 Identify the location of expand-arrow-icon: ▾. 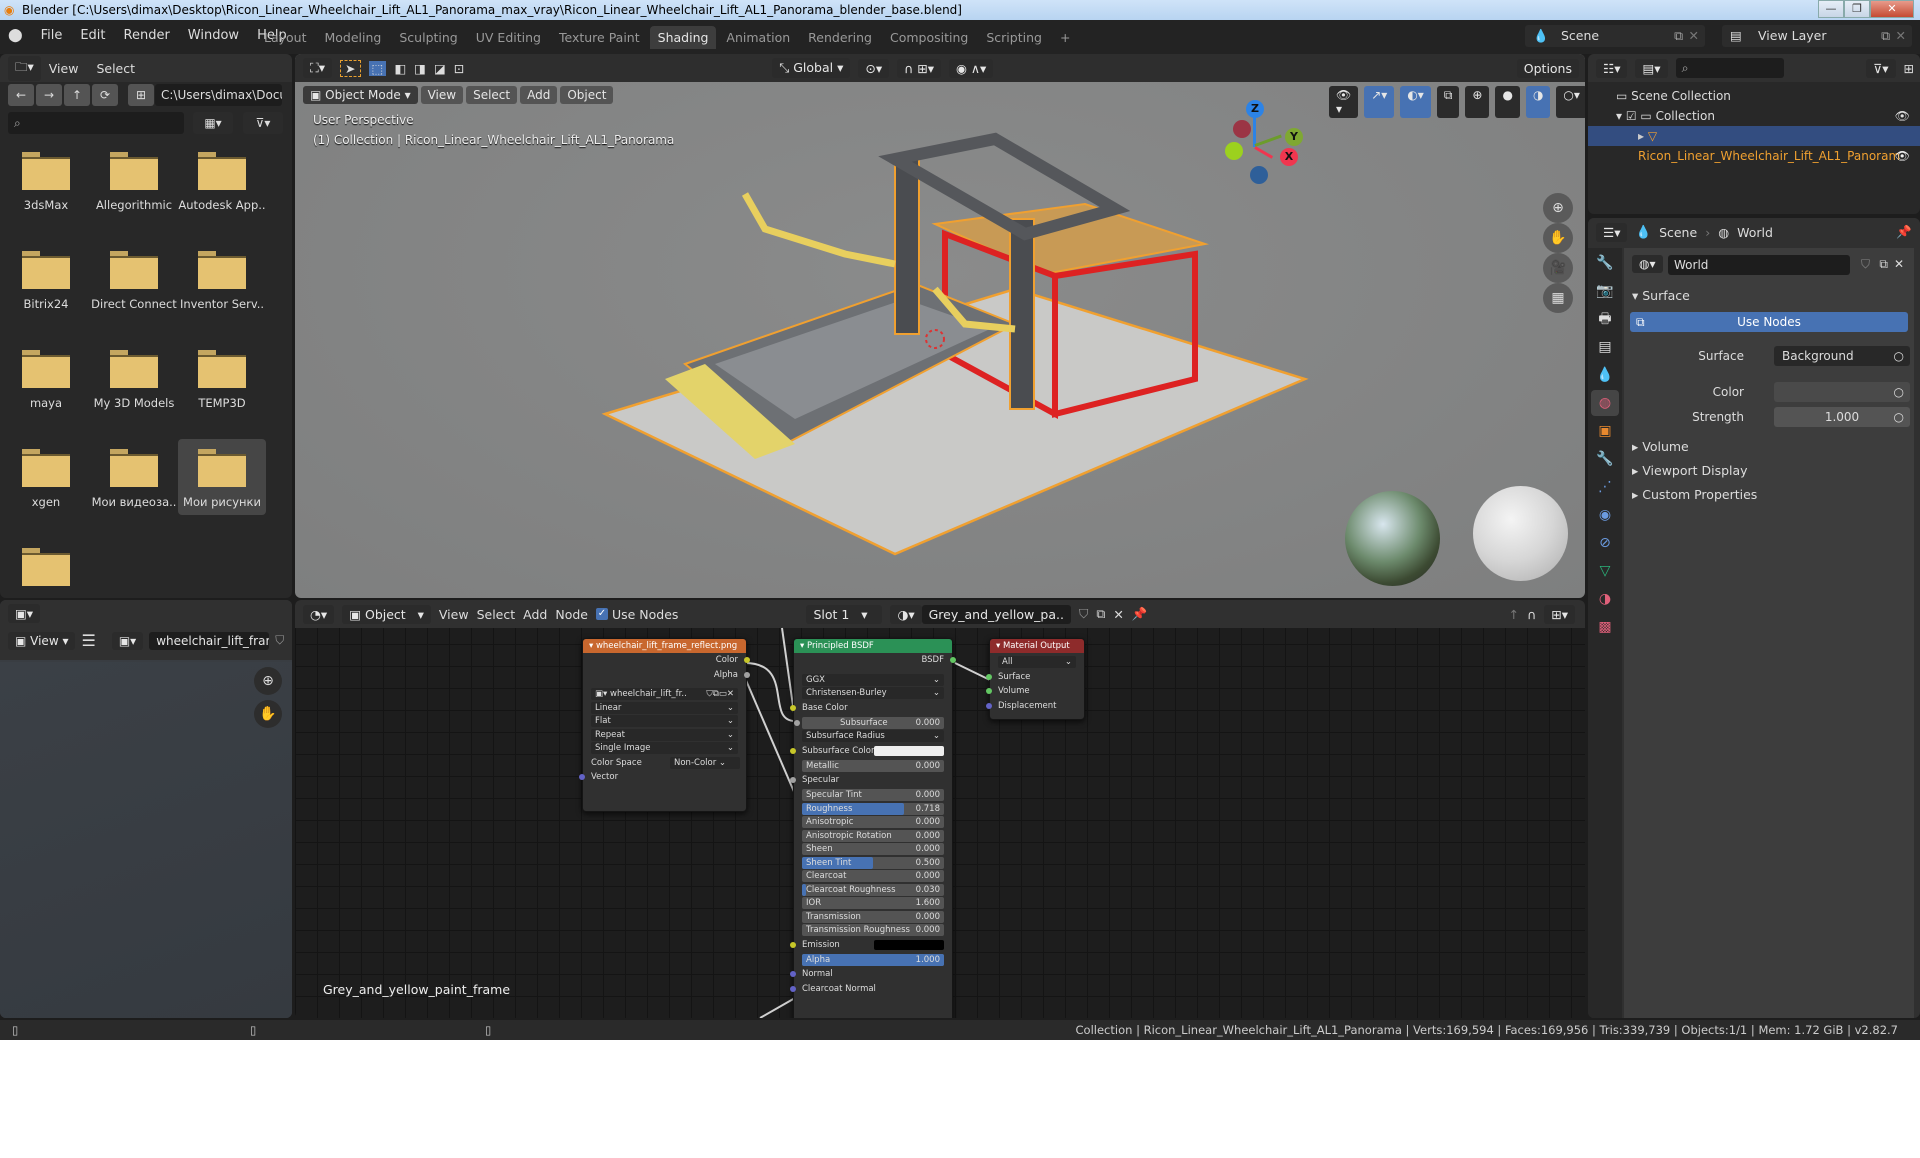
(1621, 116).